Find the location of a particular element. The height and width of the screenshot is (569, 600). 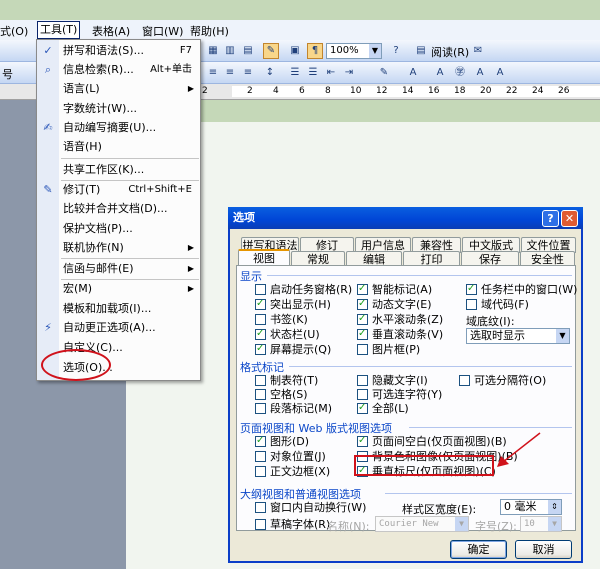

menu-help: 帮助(H) is located at coordinates (209, 31).